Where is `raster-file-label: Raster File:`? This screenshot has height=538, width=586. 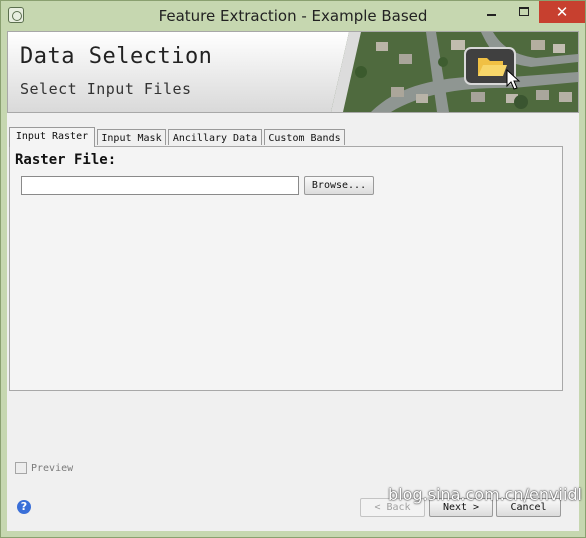 raster-file-label: Raster File: is located at coordinates (66, 160).